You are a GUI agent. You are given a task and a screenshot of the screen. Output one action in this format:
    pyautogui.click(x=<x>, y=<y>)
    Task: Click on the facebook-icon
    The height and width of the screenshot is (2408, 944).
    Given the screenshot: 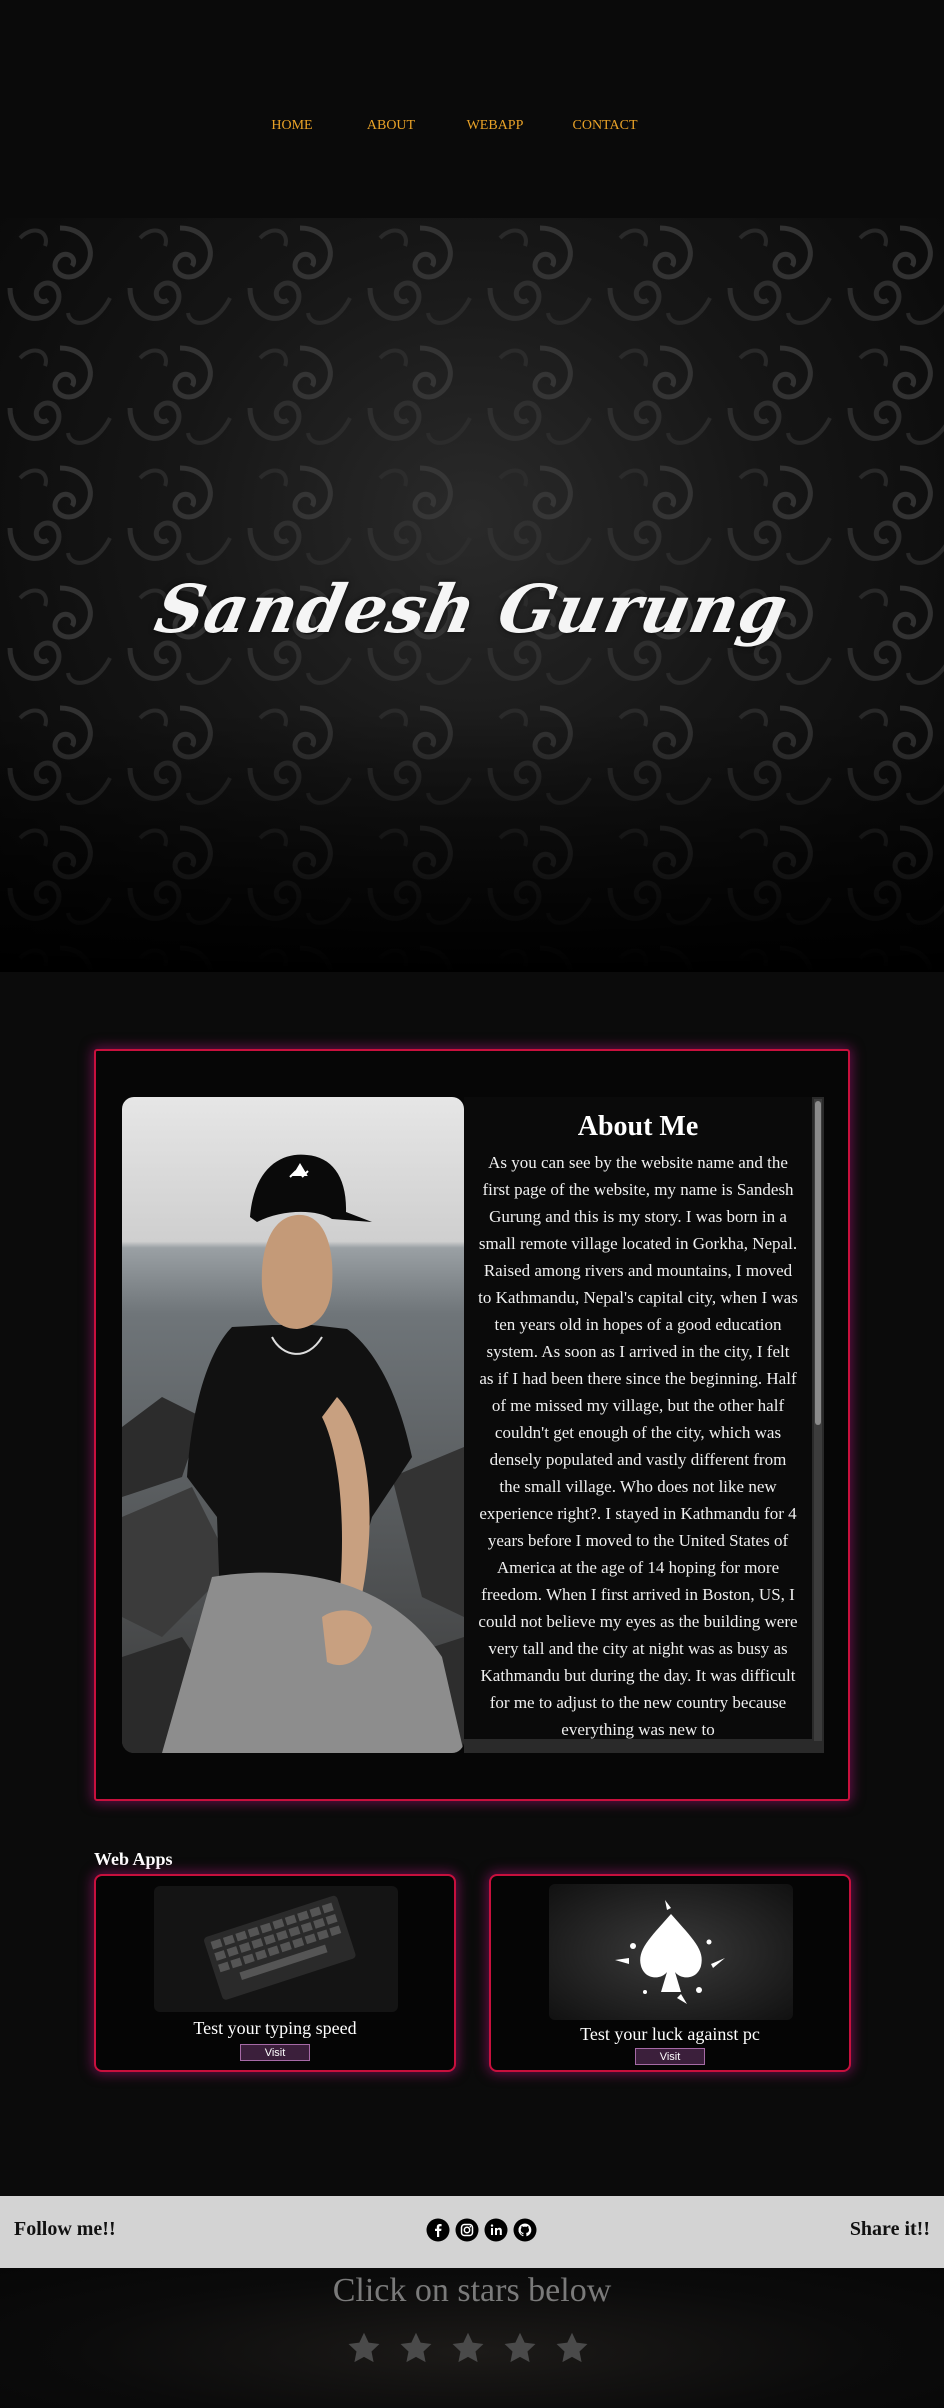 What is the action you would take?
    pyautogui.click(x=438, y=2232)
    